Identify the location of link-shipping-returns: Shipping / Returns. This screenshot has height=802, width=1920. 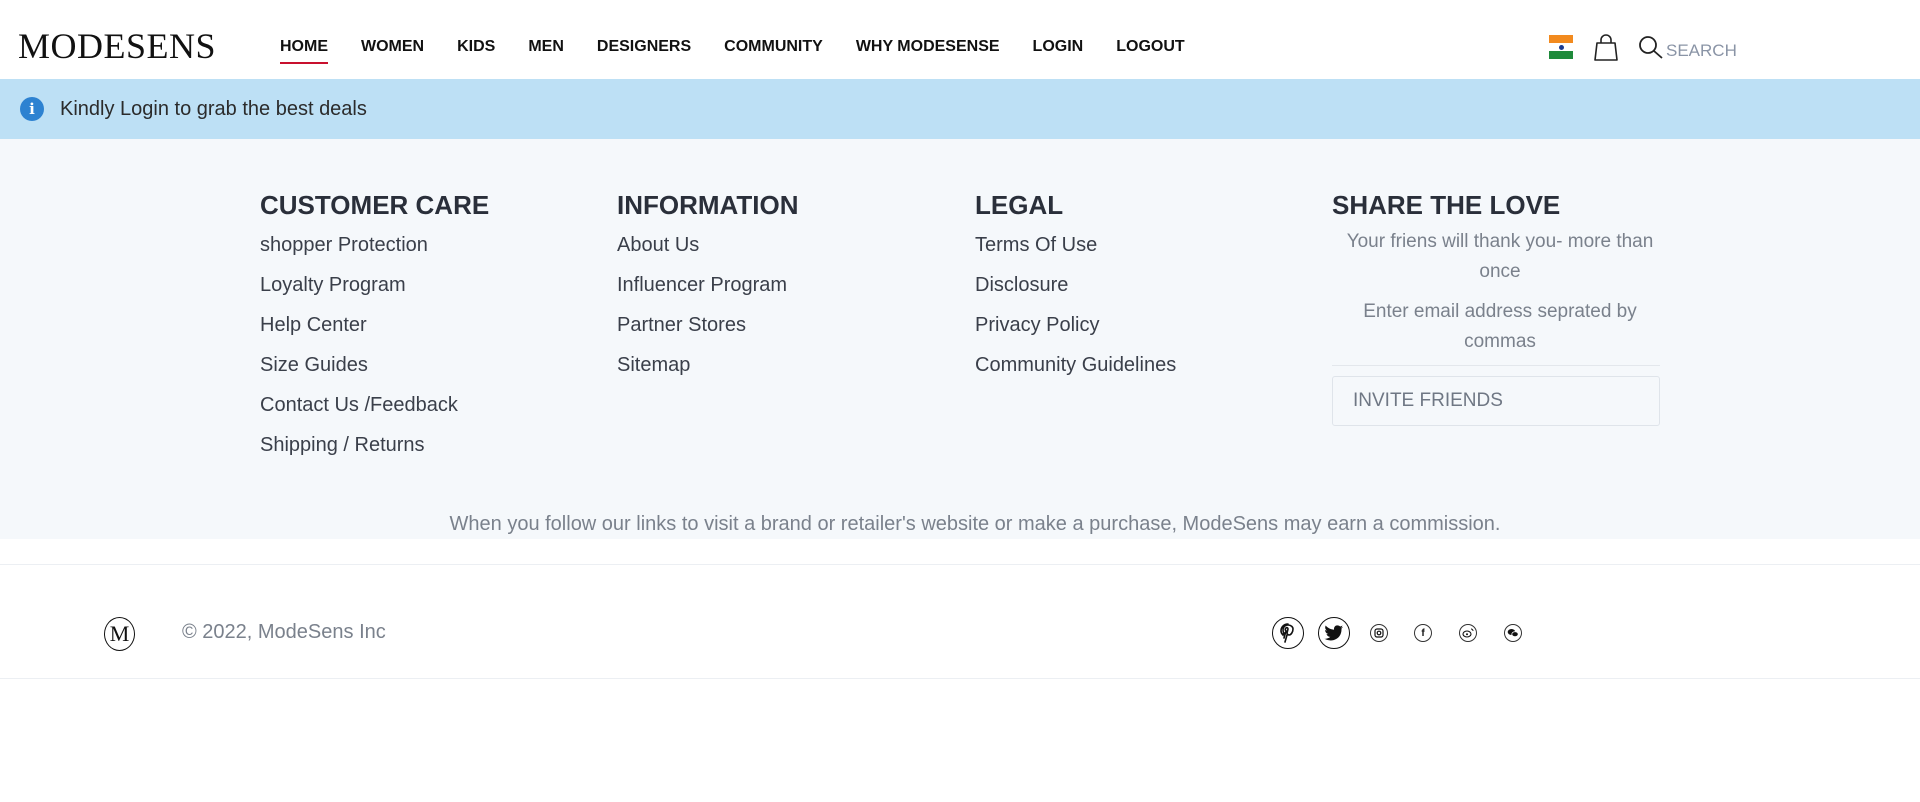
(374, 445).